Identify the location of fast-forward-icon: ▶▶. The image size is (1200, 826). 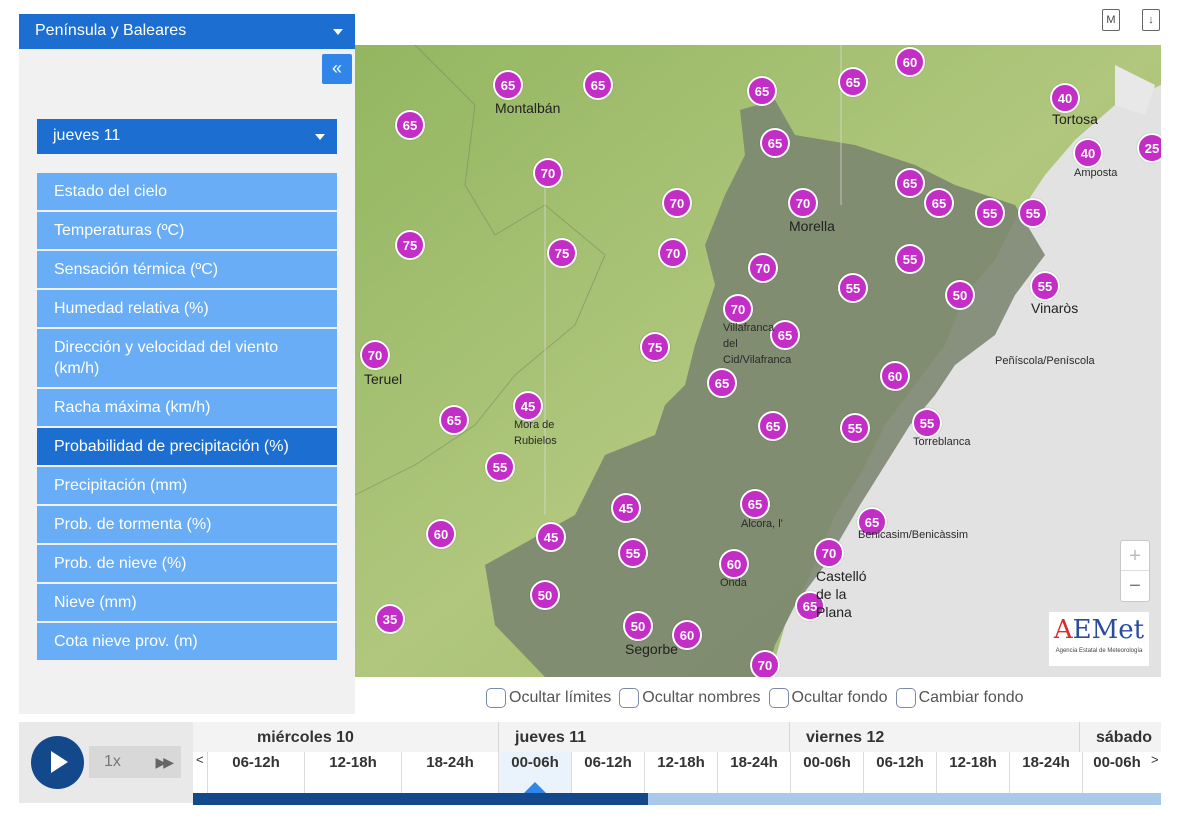
(164, 762).